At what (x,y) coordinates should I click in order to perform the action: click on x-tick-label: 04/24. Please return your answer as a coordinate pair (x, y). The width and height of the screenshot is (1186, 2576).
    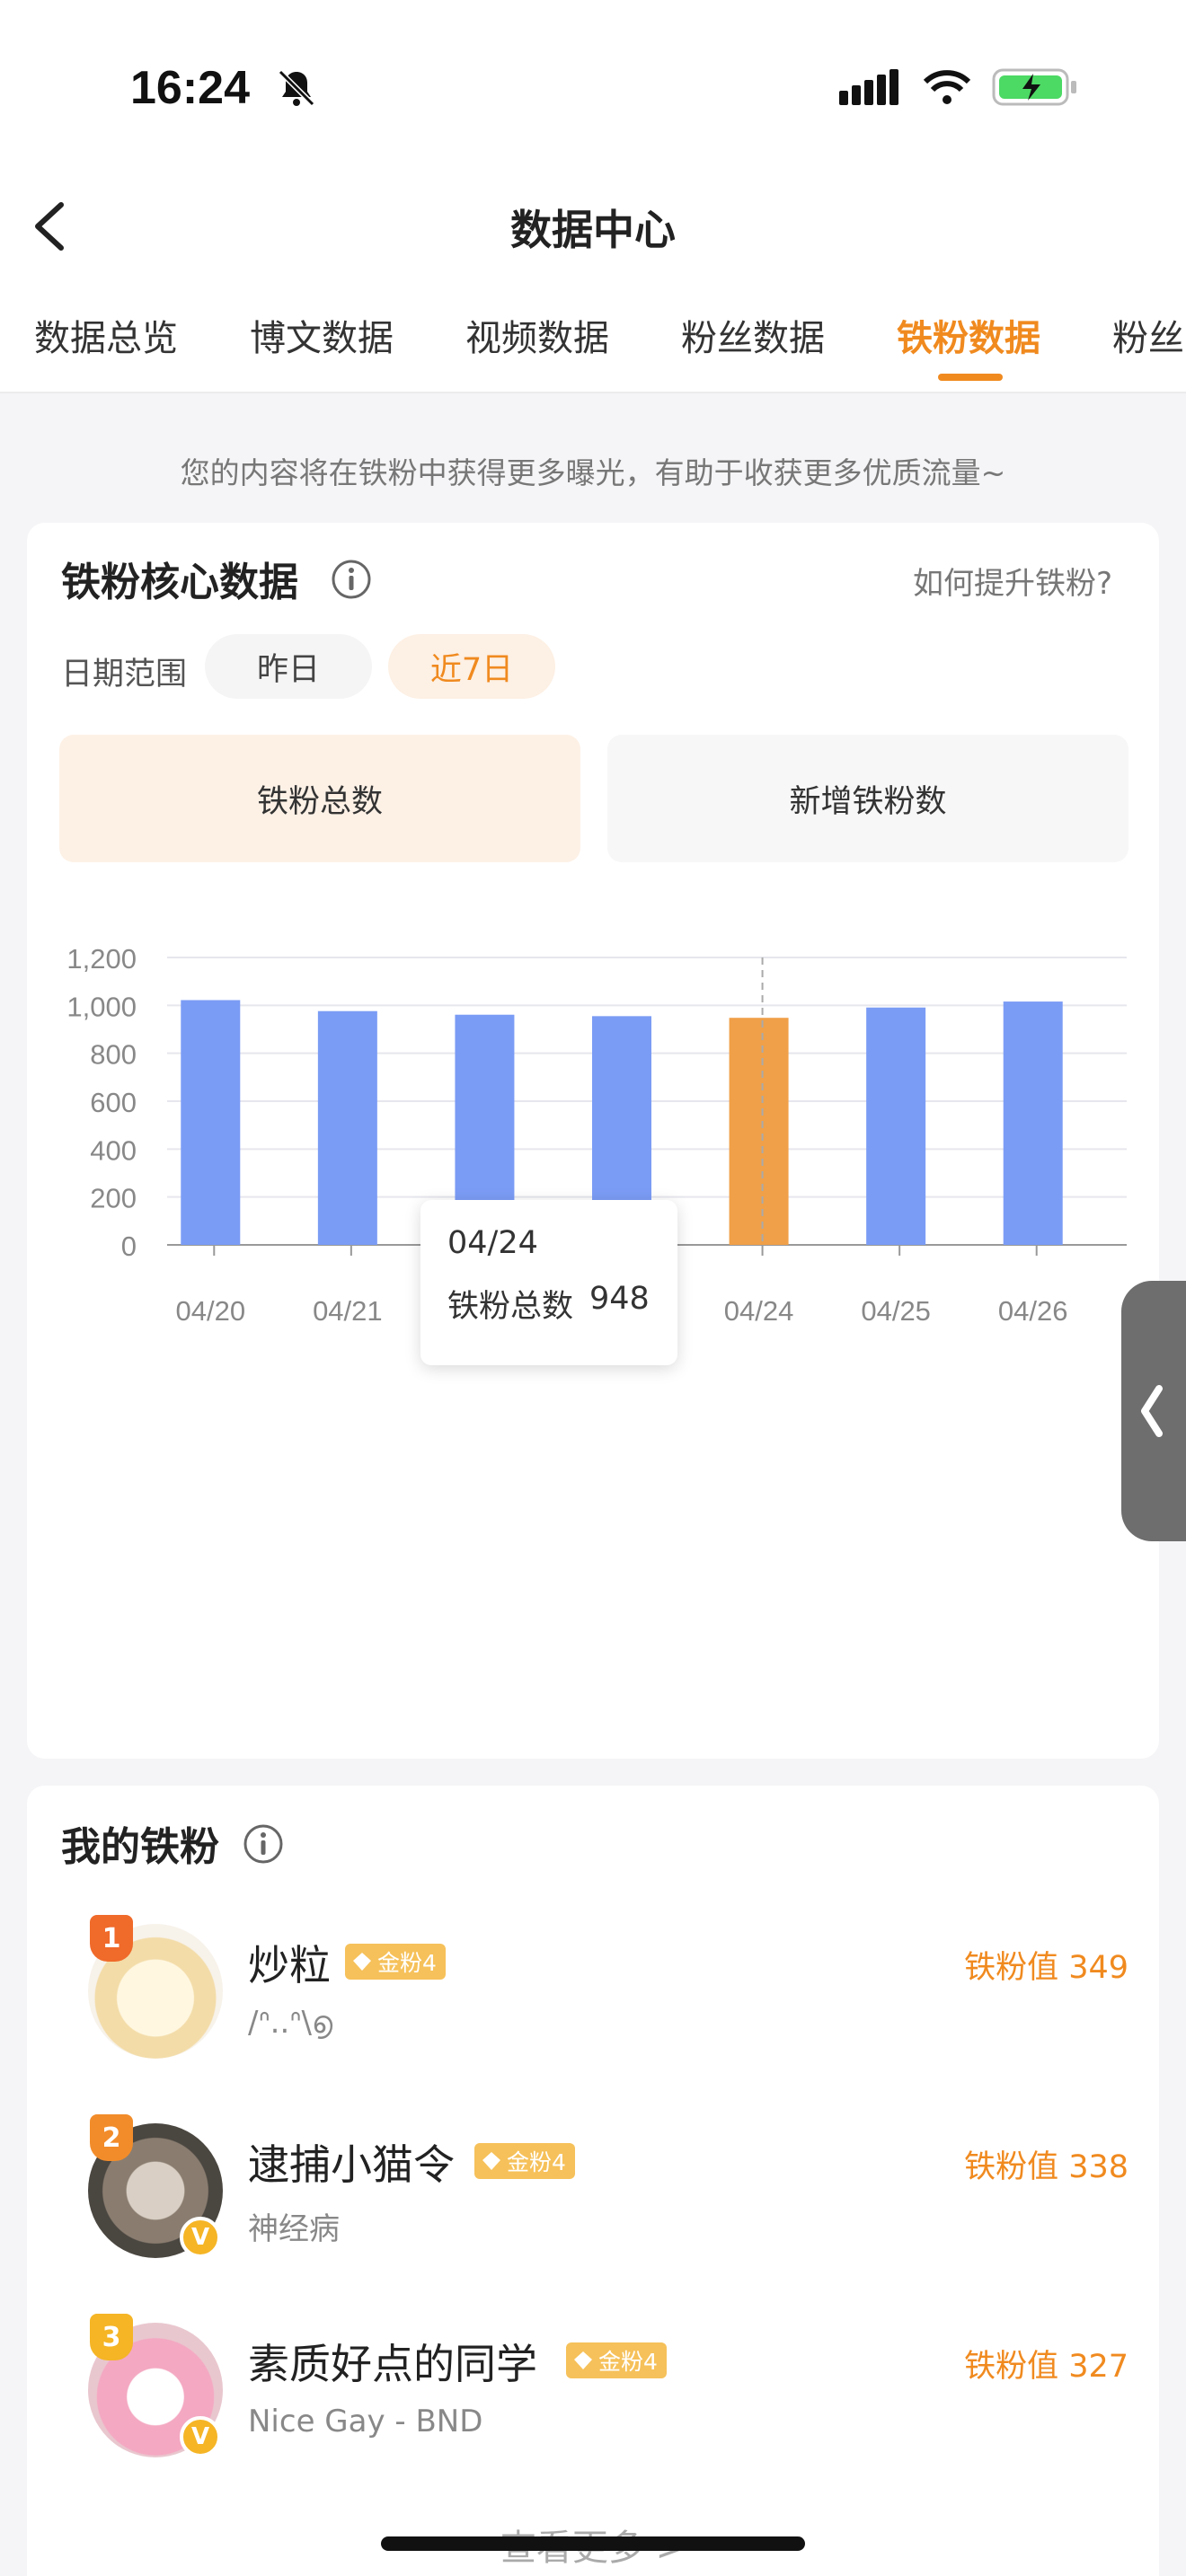
    Looking at the image, I should click on (759, 1311).